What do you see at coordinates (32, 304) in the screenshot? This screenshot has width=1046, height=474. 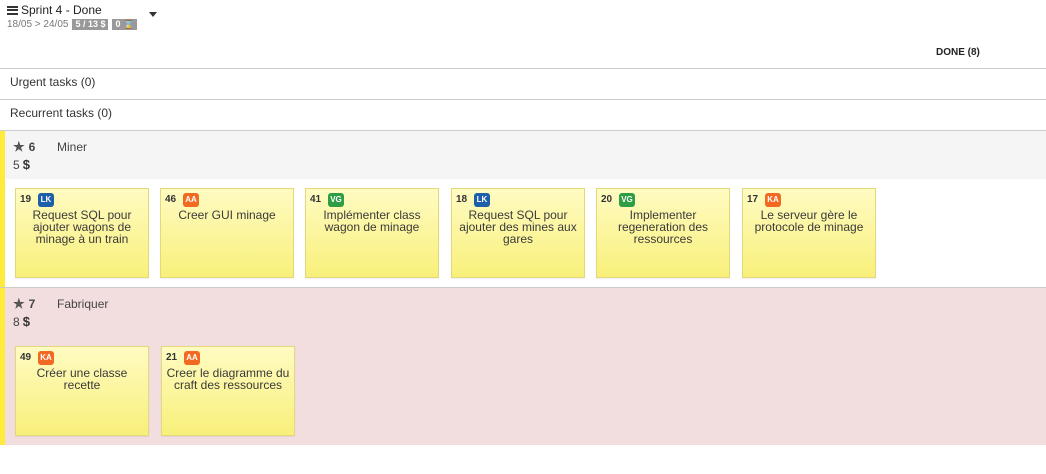 I see `story-points-value: 7` at bounding box center [32, 304].